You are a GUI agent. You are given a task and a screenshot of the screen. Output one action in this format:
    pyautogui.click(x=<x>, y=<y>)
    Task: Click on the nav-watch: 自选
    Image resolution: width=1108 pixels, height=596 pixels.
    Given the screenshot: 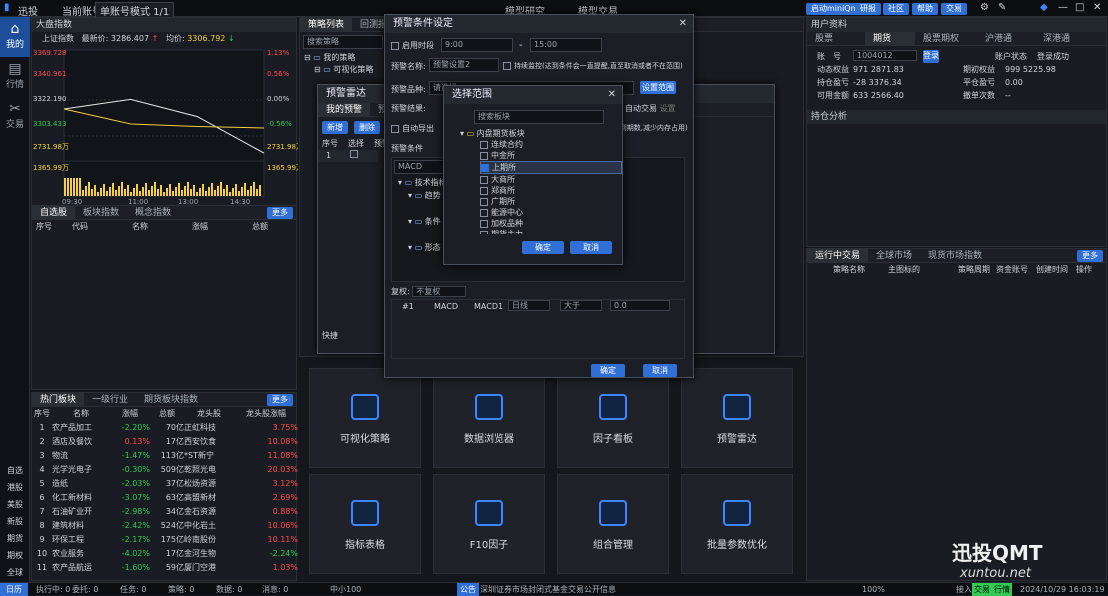 What is the action you would take?
    pyautogui.click(x=15, y=470)
    